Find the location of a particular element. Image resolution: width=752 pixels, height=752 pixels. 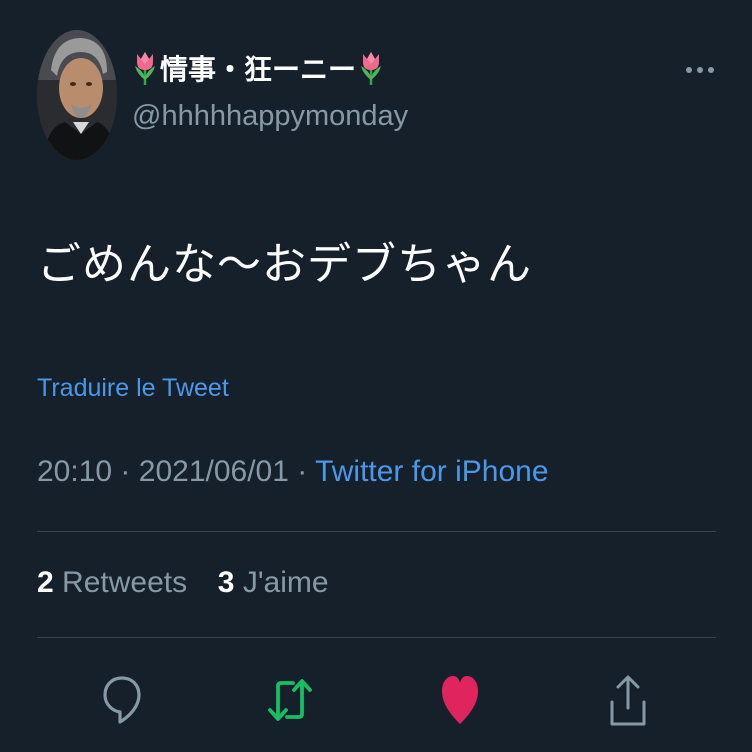

reply-button is located at coordinates (122, 700).